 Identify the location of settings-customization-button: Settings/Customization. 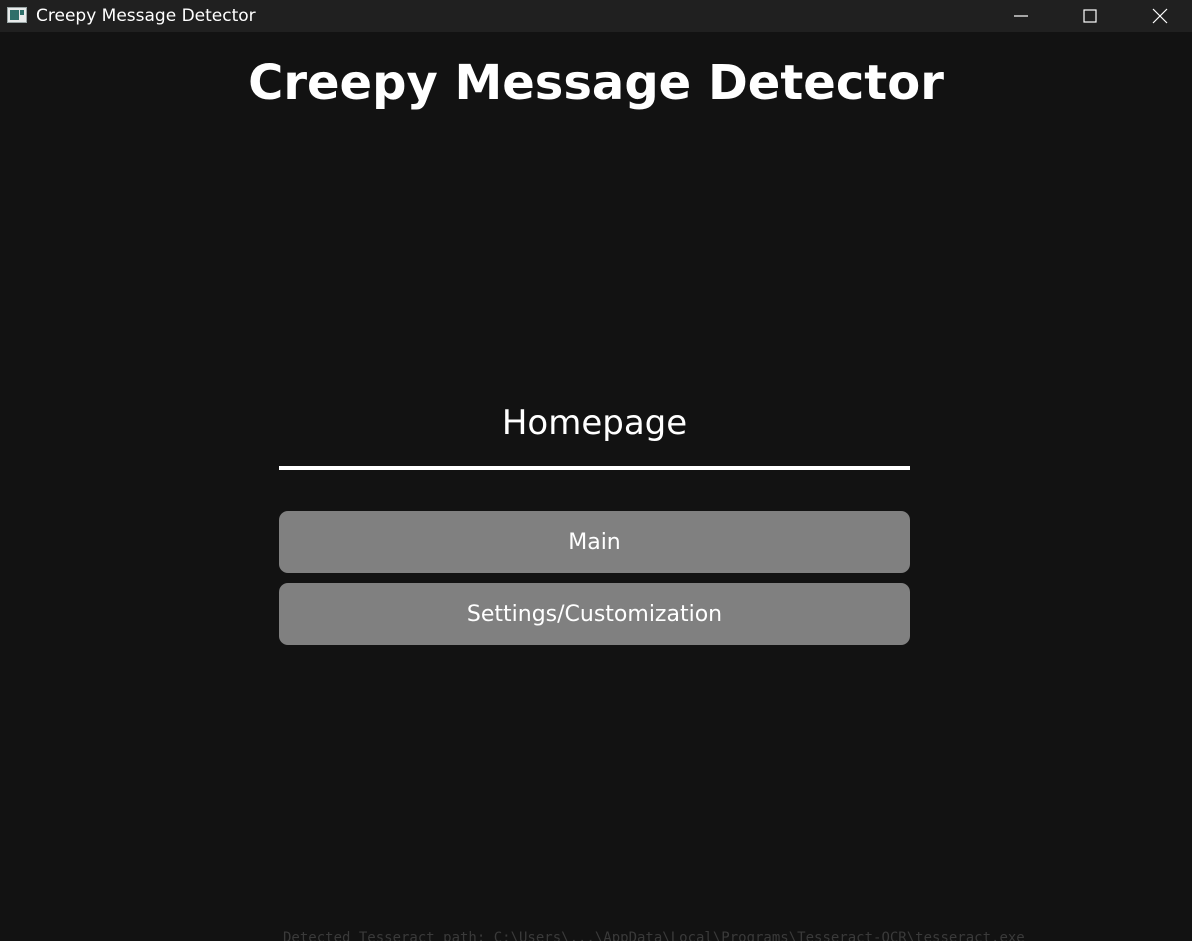
(594, 614).